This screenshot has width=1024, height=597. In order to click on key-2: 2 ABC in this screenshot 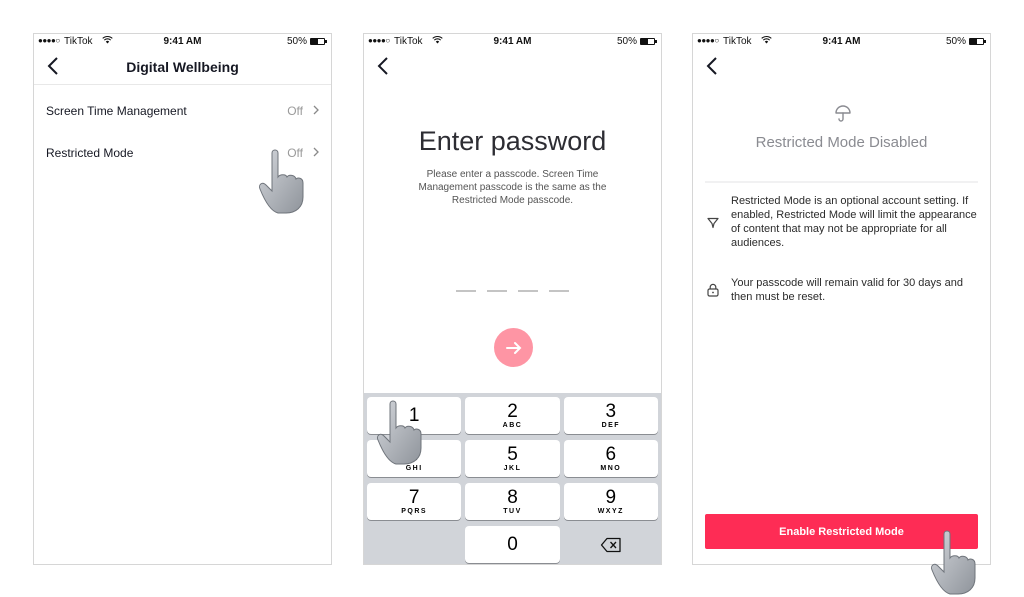, I will do `click(512, 415)`.